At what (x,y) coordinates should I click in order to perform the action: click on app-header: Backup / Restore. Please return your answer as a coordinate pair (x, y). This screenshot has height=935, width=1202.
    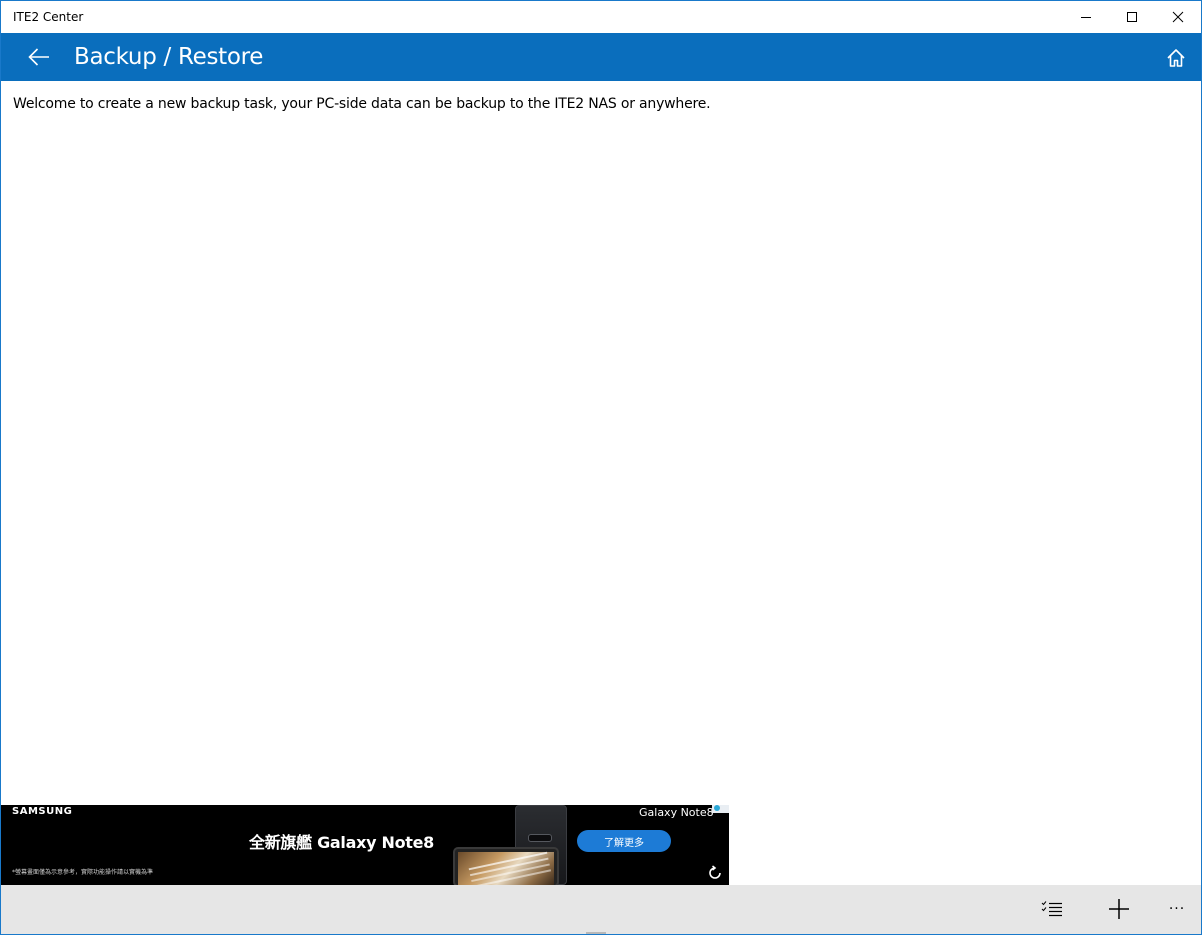
    Looking at the image, I should click on (601, 57).